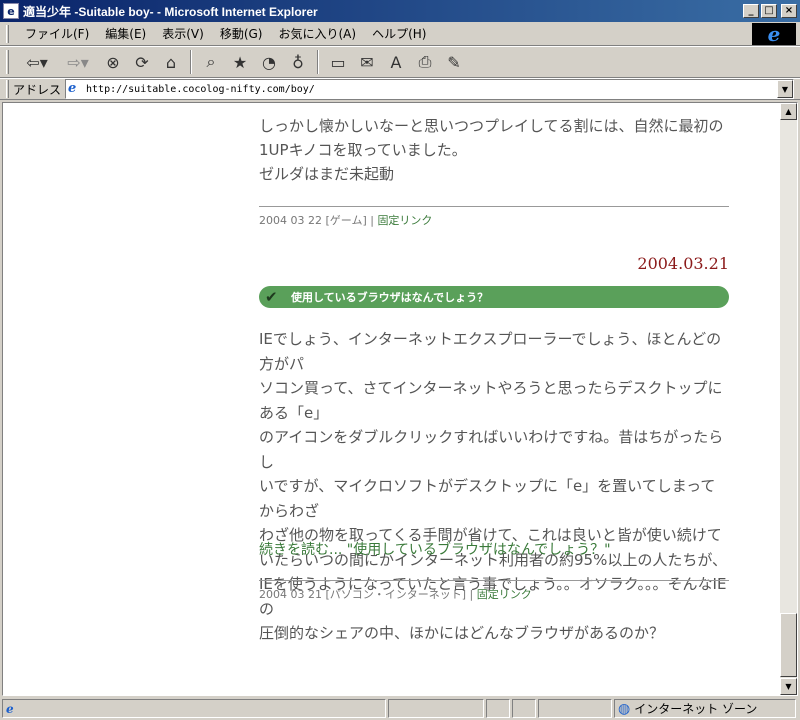 The height and width of the screenshot is (720, 800). Describe the element at coordinates (37, 89) in the screenshot. I see `address-label: アドレス` at that location.